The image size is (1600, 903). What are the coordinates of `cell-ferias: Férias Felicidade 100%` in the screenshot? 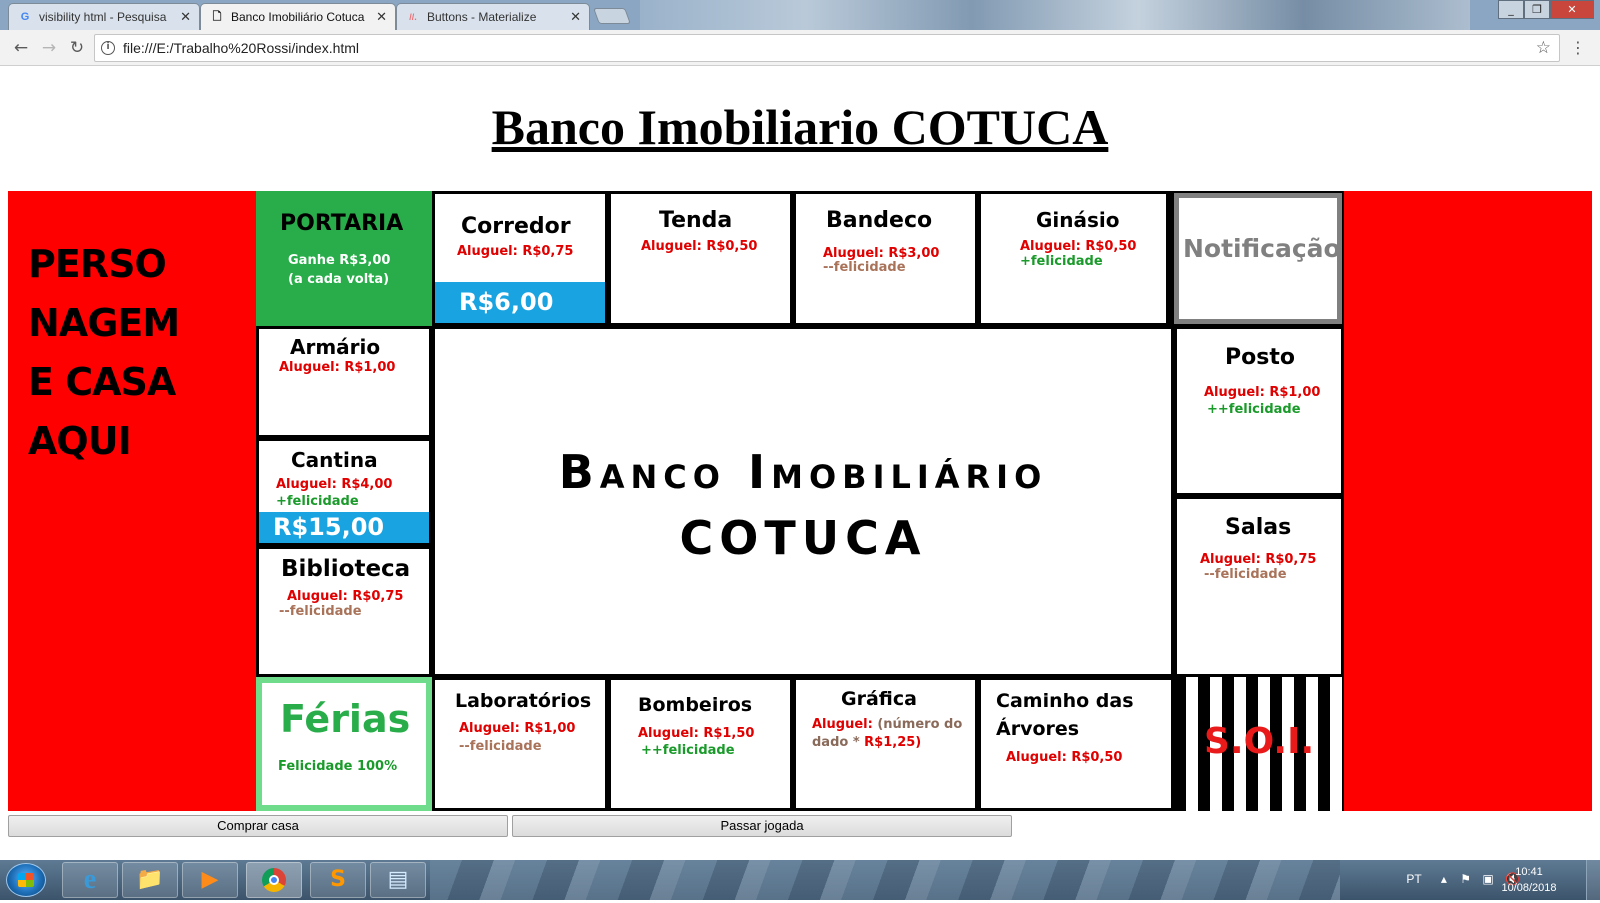 It's located at (344, 744).